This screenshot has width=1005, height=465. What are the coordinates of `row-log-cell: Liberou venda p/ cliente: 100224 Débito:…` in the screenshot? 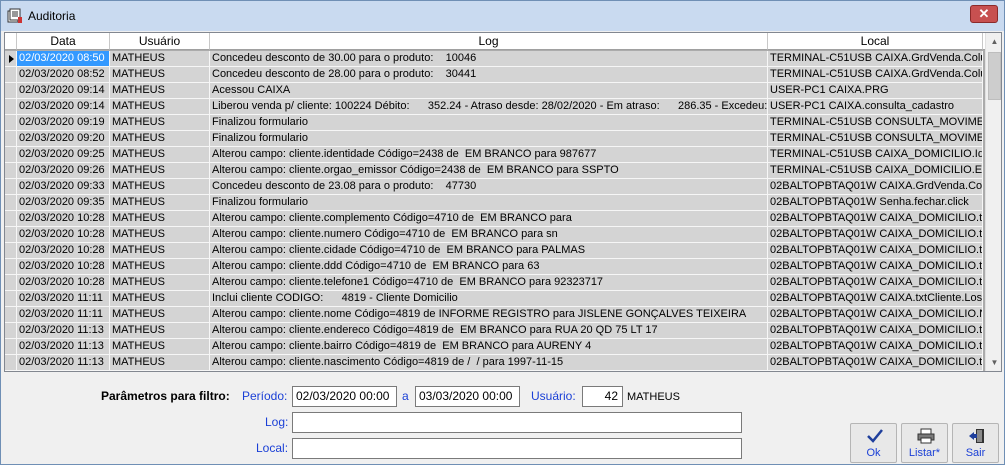 It's located at (489, 107).